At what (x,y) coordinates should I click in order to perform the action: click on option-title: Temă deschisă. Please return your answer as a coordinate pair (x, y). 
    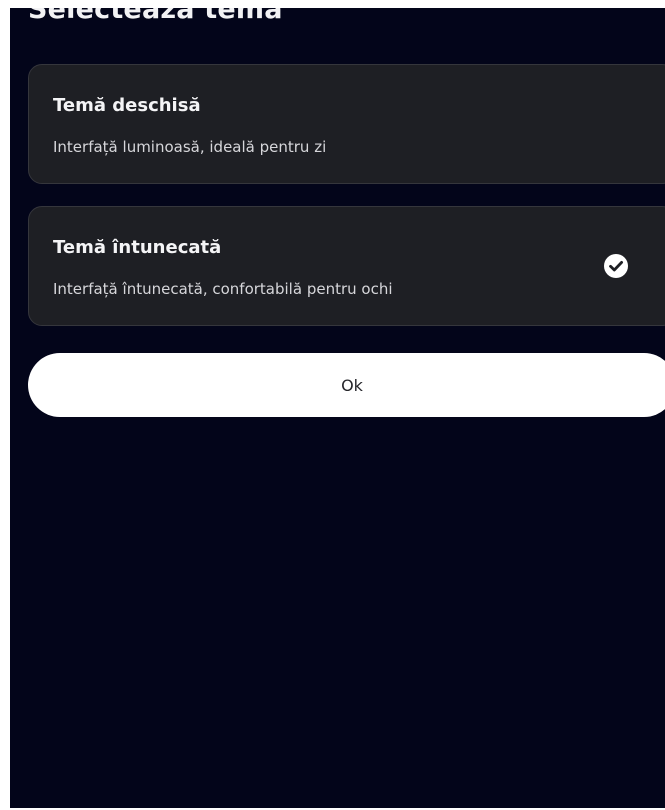
    Looking at the image, I should click on (127, 105).